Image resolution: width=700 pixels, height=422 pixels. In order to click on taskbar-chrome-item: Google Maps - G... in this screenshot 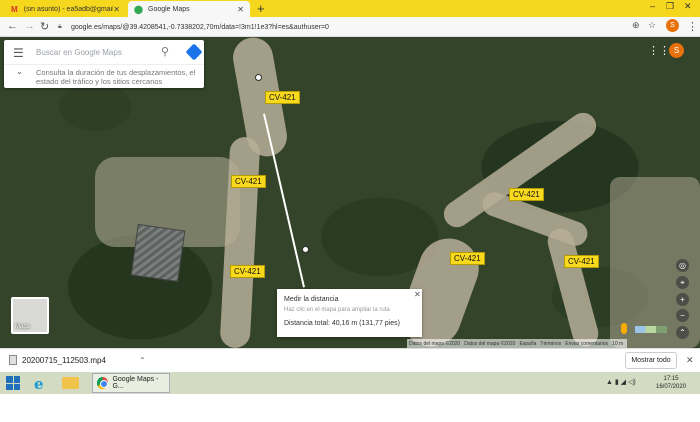, I will do `click(131, 383)`.